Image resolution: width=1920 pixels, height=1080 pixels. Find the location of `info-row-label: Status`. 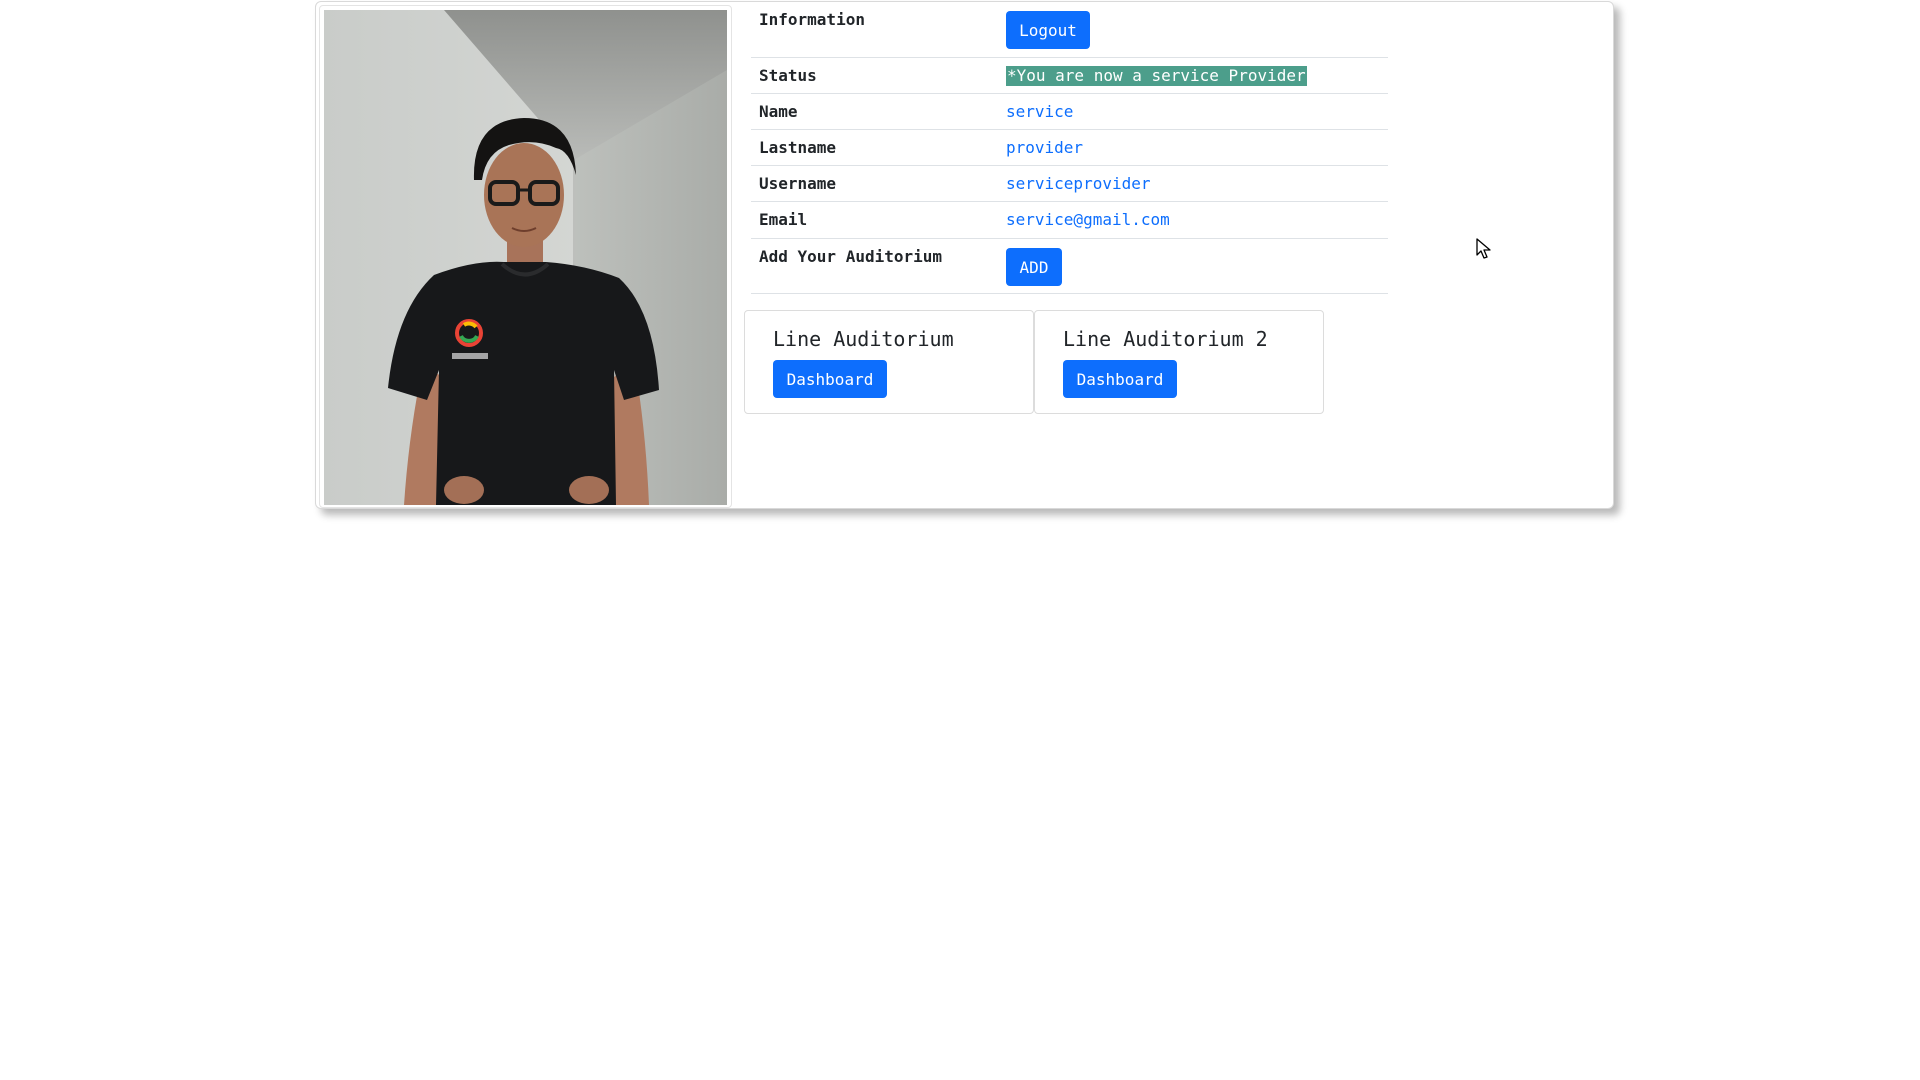

info-row-label: Status is located at coordinates (788, 75).